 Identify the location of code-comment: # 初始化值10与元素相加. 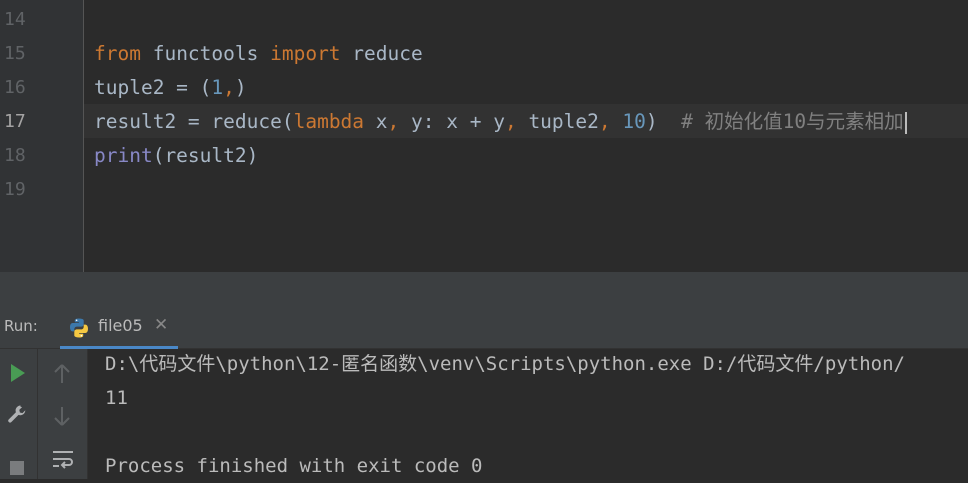
(792, 121).